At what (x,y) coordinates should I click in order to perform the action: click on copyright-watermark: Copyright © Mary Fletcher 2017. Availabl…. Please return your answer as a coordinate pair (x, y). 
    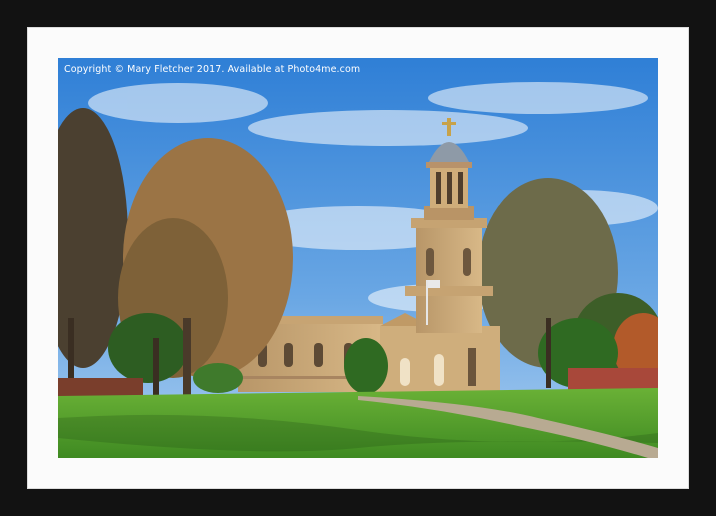
    Looking at the image, I should click on (212, 69).